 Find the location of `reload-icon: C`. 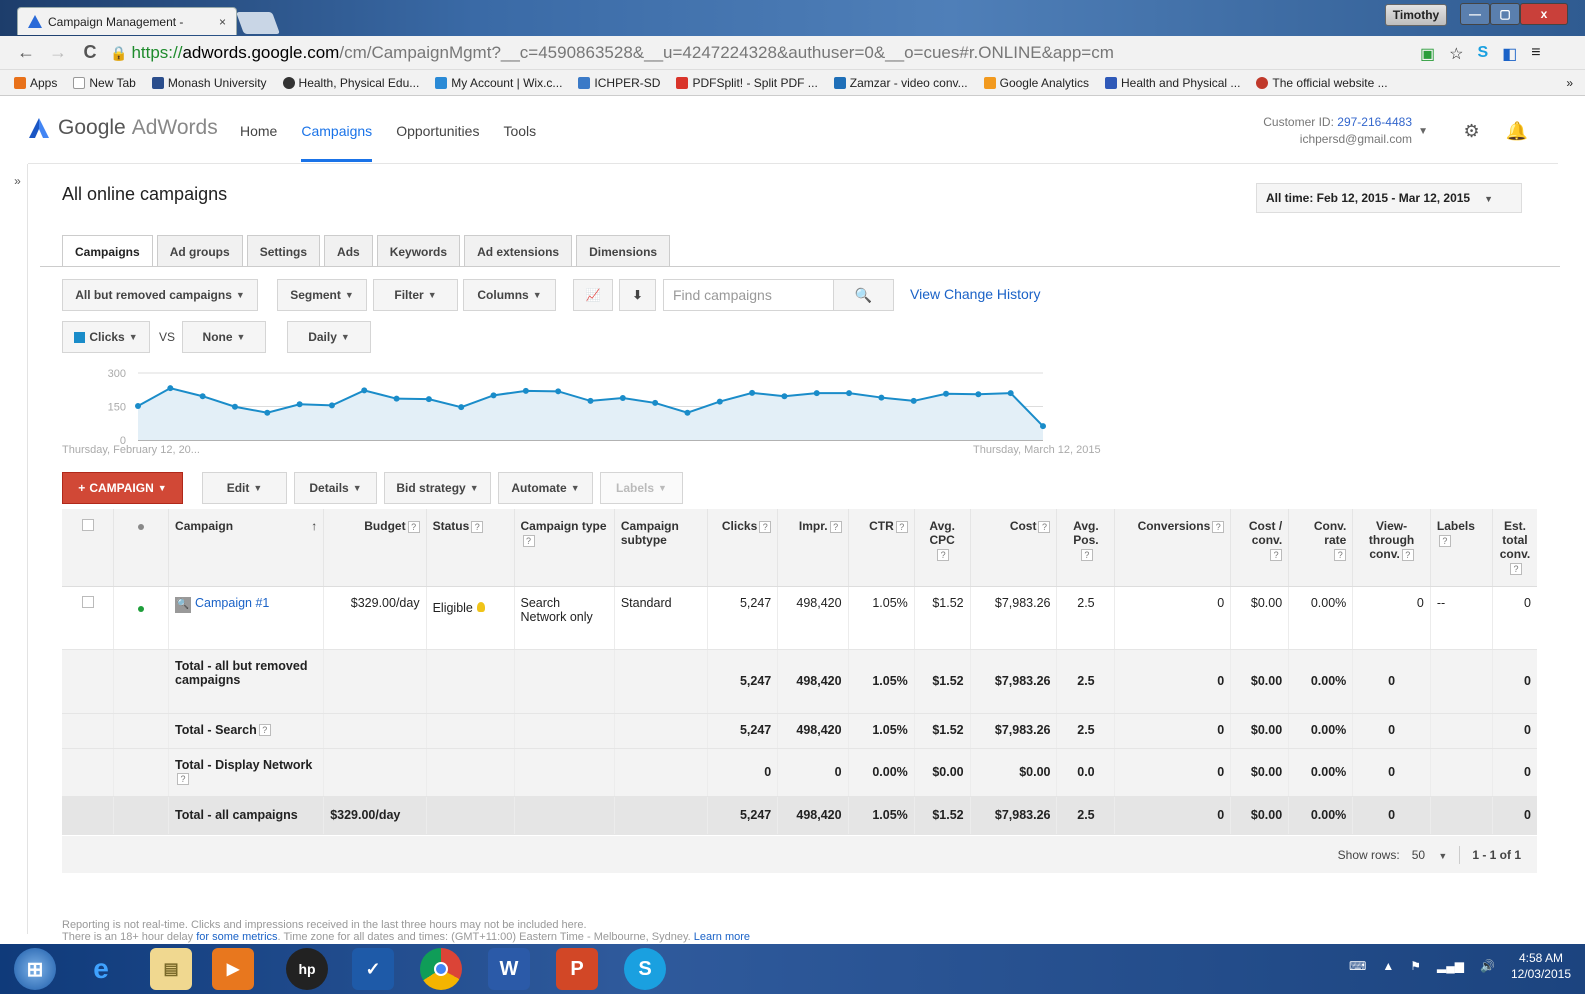

reload-icon: C is located at coordinates (90, 52).